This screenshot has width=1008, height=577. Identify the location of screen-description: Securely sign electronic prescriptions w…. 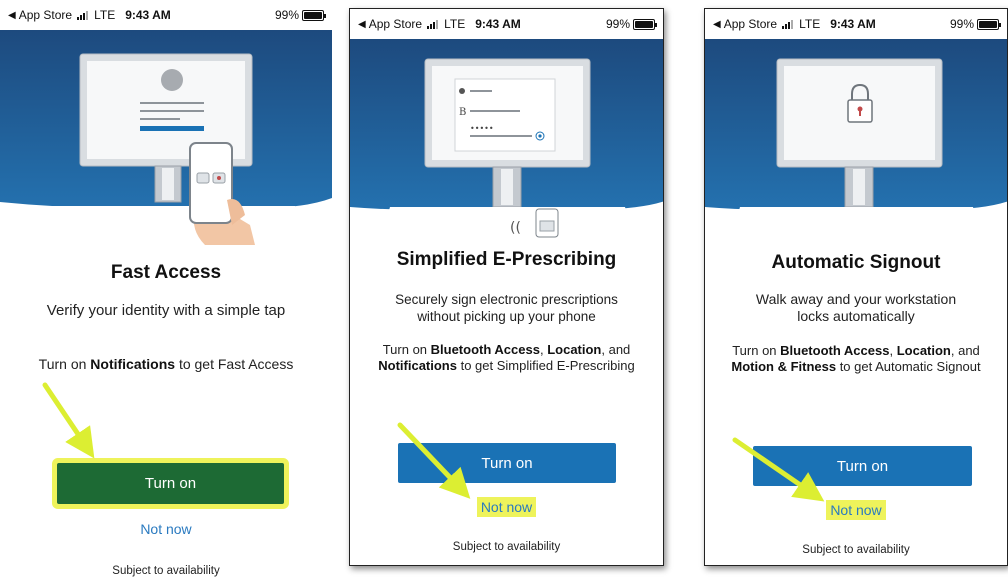
(506, 308).